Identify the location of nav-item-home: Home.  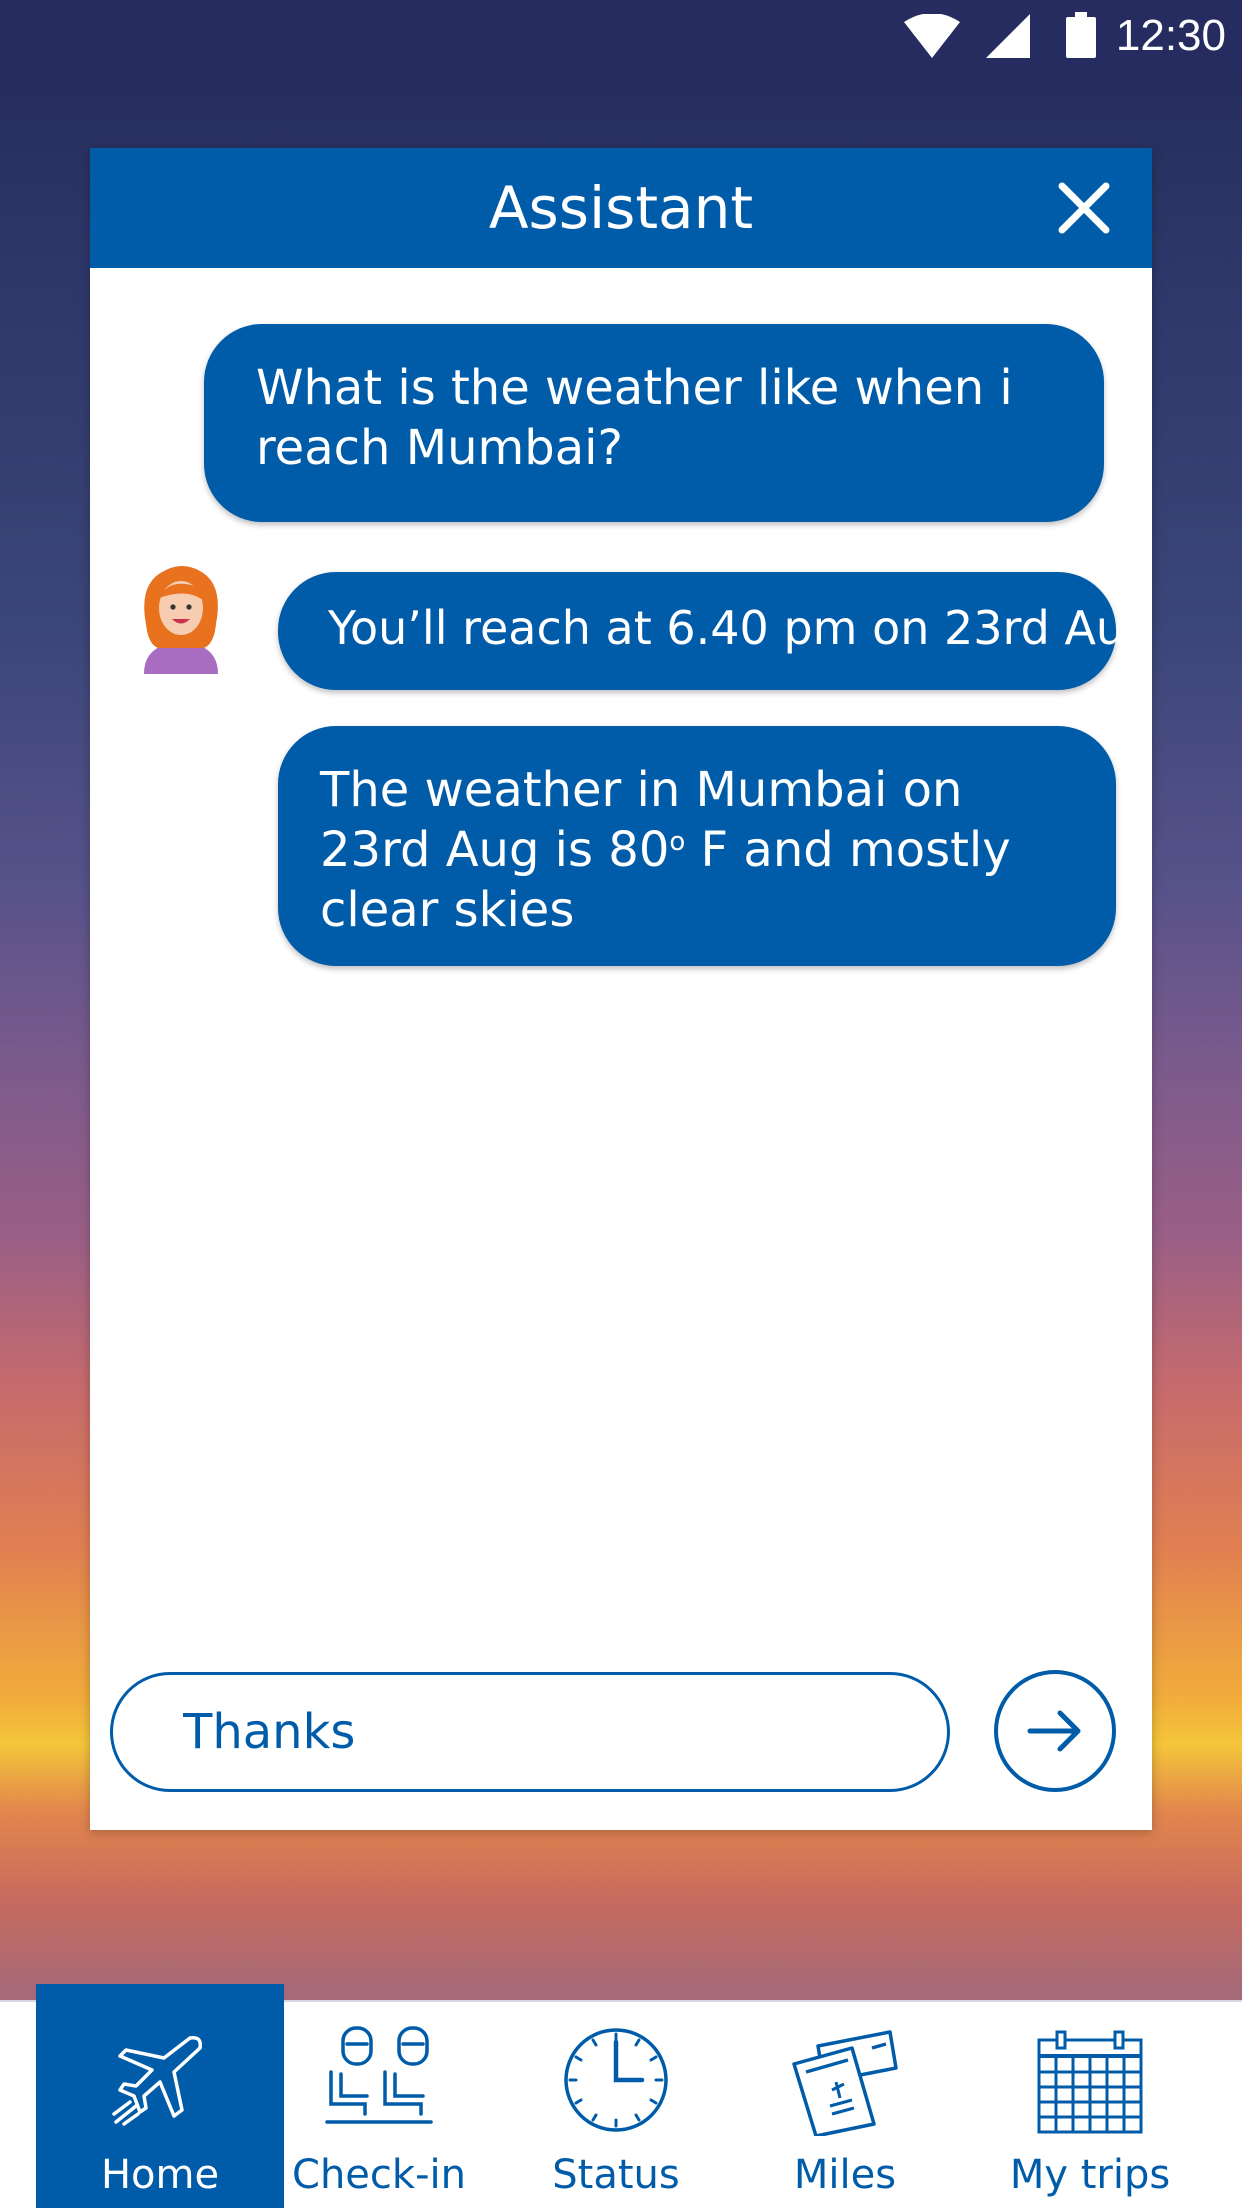
(160, 2096).